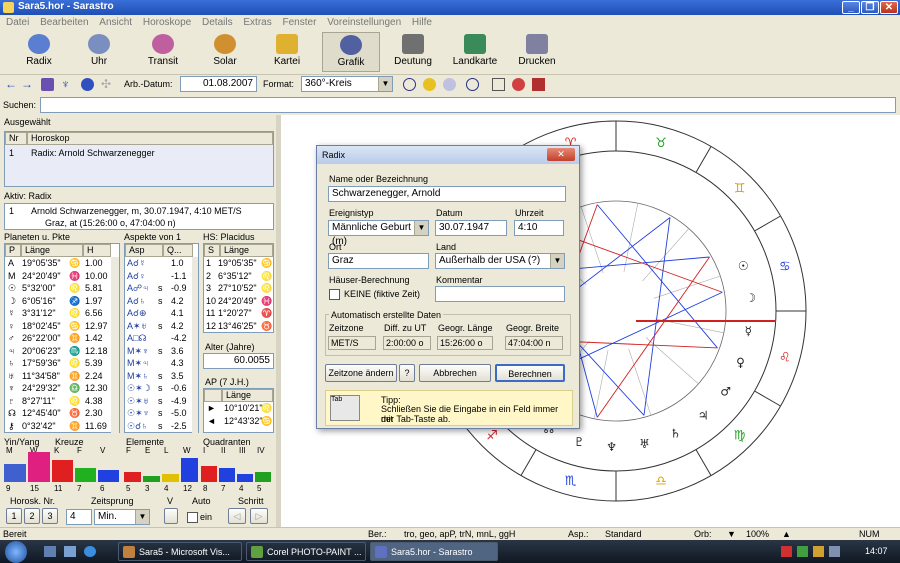 The width and height of the screenshot is (900, 563). I want to click on aspect-row: ☉✶☽ s -0.6, so click(159, 389).